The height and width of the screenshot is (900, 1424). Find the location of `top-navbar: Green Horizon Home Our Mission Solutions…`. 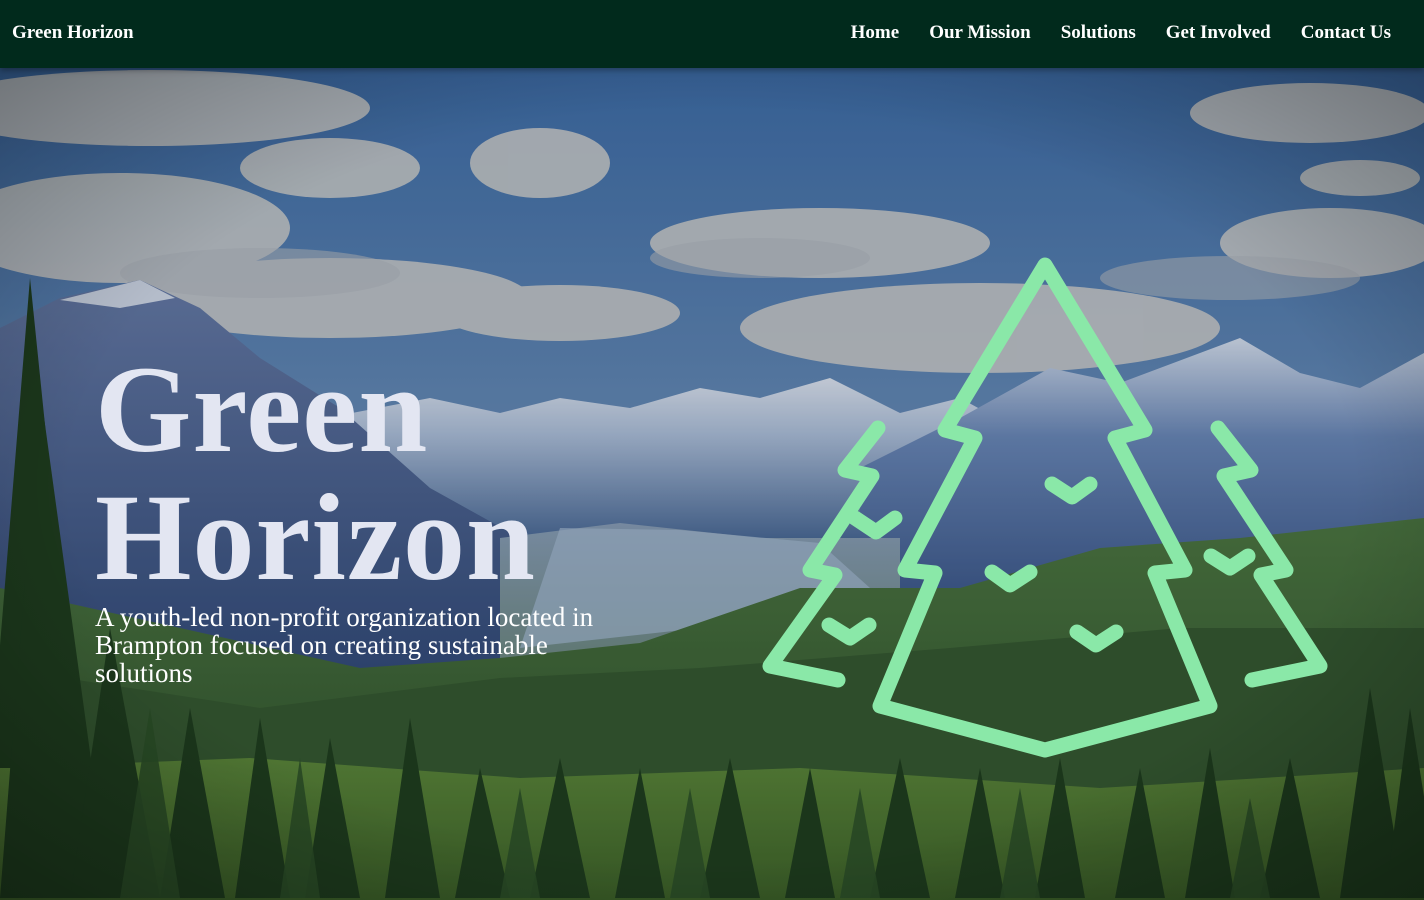

top-navbar: Green Horizon Home Our Mission Solutions… is located at coordinates (712, 34).